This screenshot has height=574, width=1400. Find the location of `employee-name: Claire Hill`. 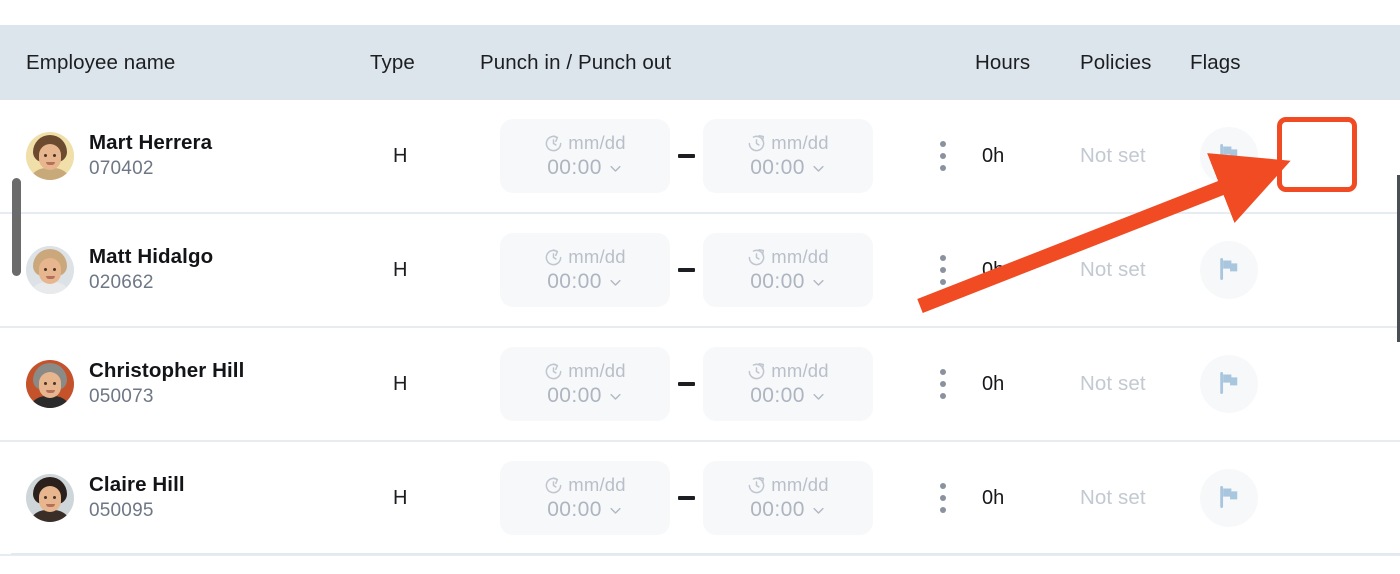

employee-name: Claire Hill is located at coordinates (137, 485).